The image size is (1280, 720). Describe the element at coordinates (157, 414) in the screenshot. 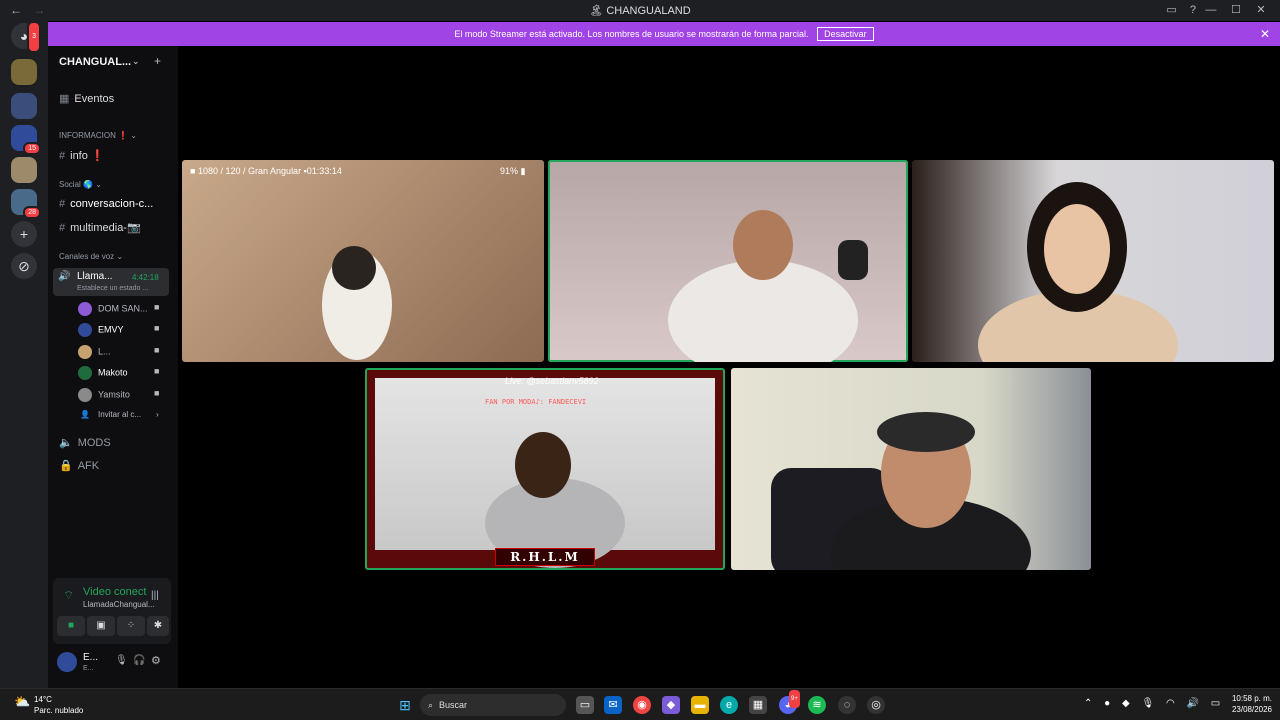

I see `chevron-right-icon: ›` at that location.